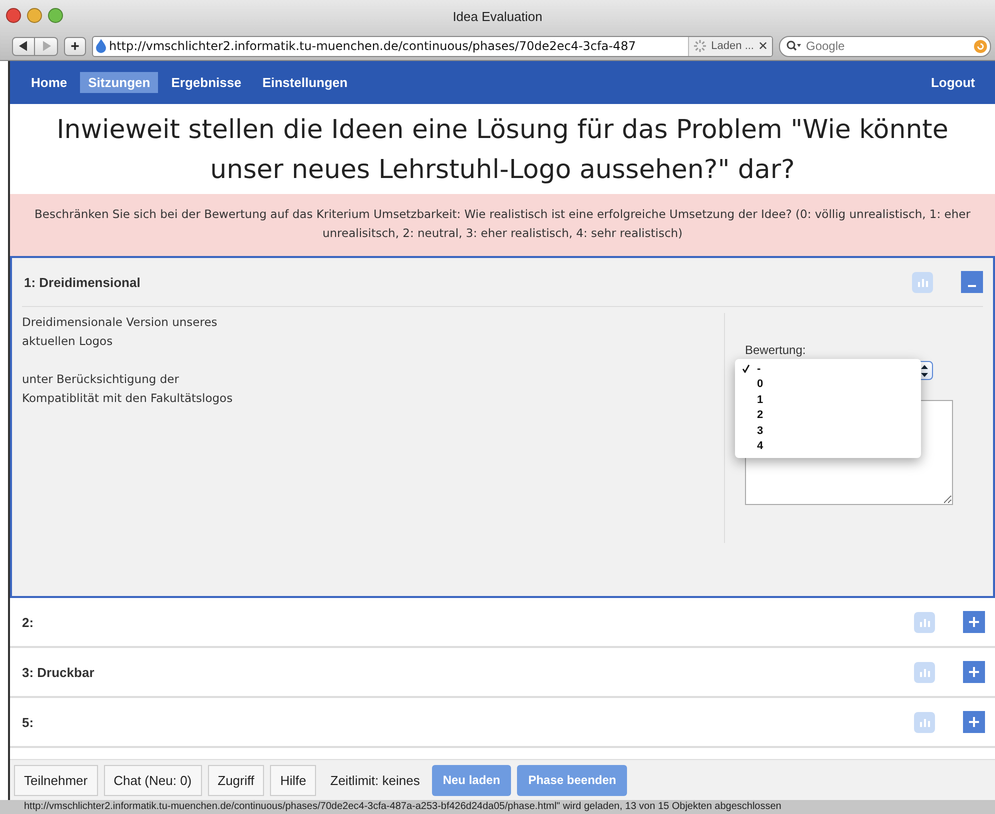 The image size is (995, 814). Describe the element at coordinates (497, 16) in the screenshot. I see `window-title: Idea Evaluation` at that location.